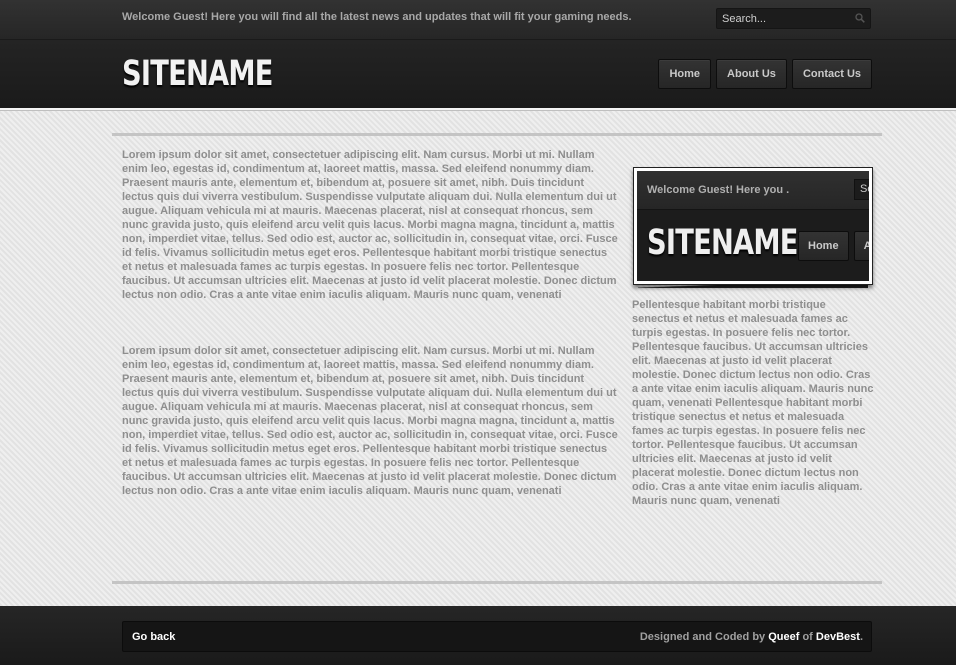  I want to click on preview-top-bar: Welcome Guest! Here you . Se, so click(753, 190).